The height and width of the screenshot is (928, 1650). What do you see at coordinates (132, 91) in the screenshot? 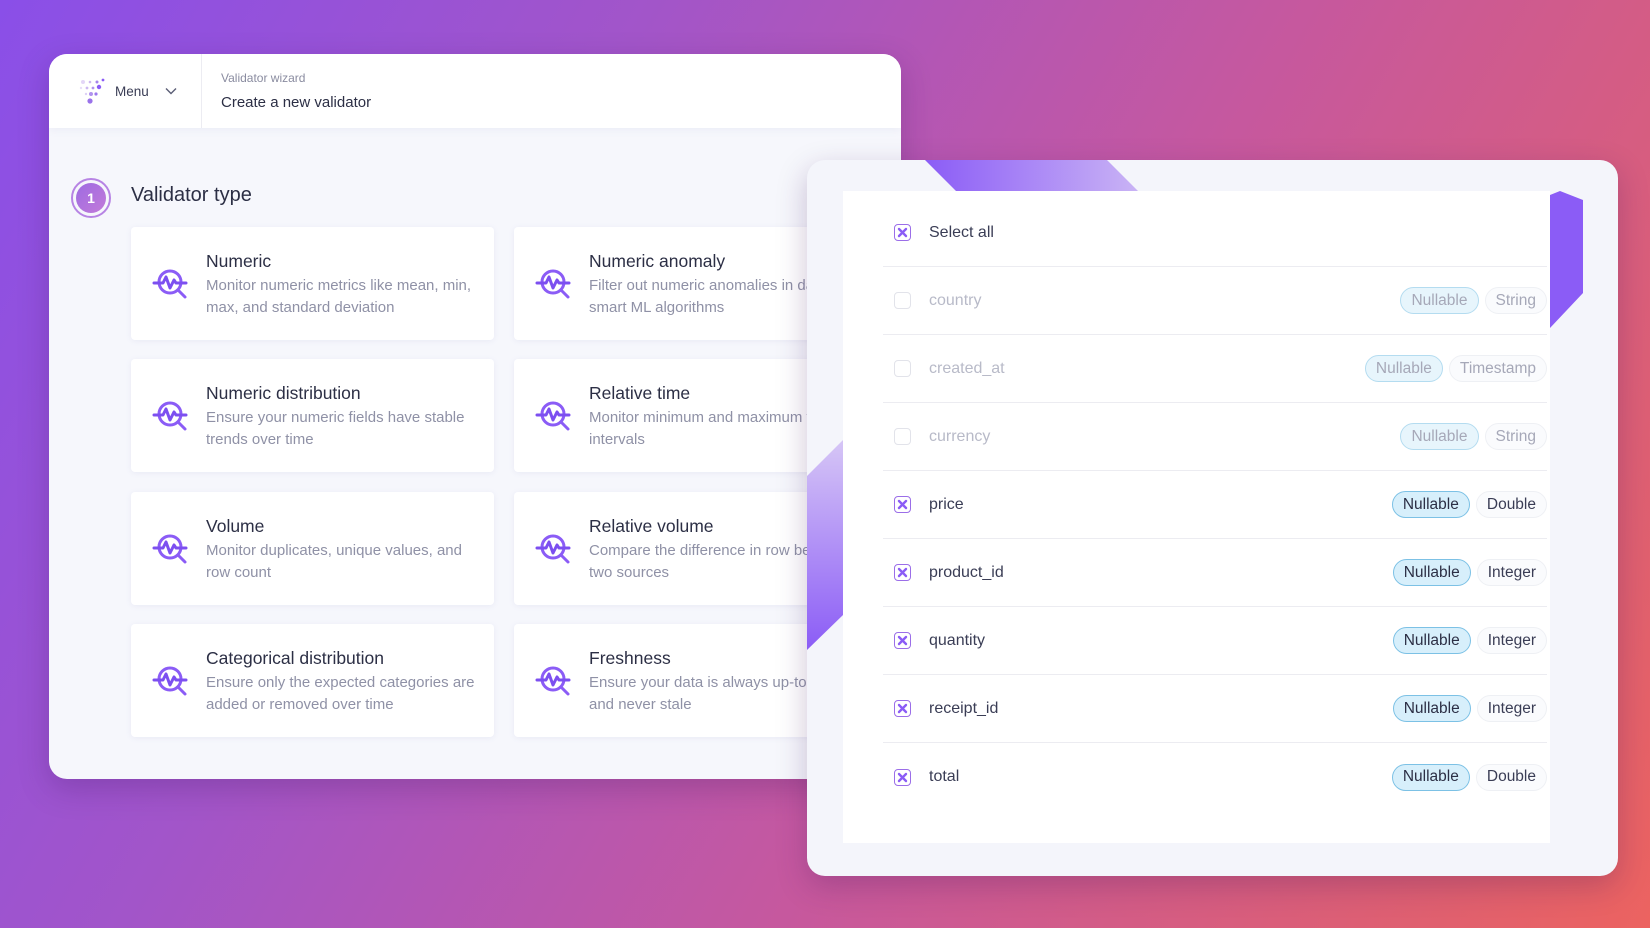
I see `menu-label: Menu` at bounding box center [132, 91].